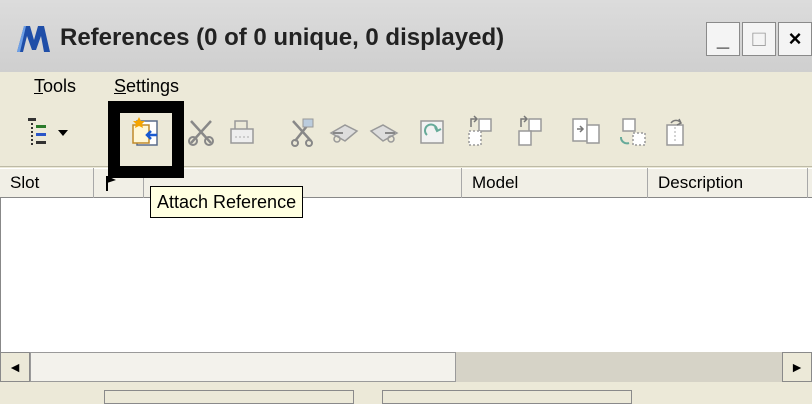 The image size is (812, 404). What do you see at coordinates (51, 132) in the screenshot?
I see `hierarchy-dropdown-icon` at bounding box center [51, 132].